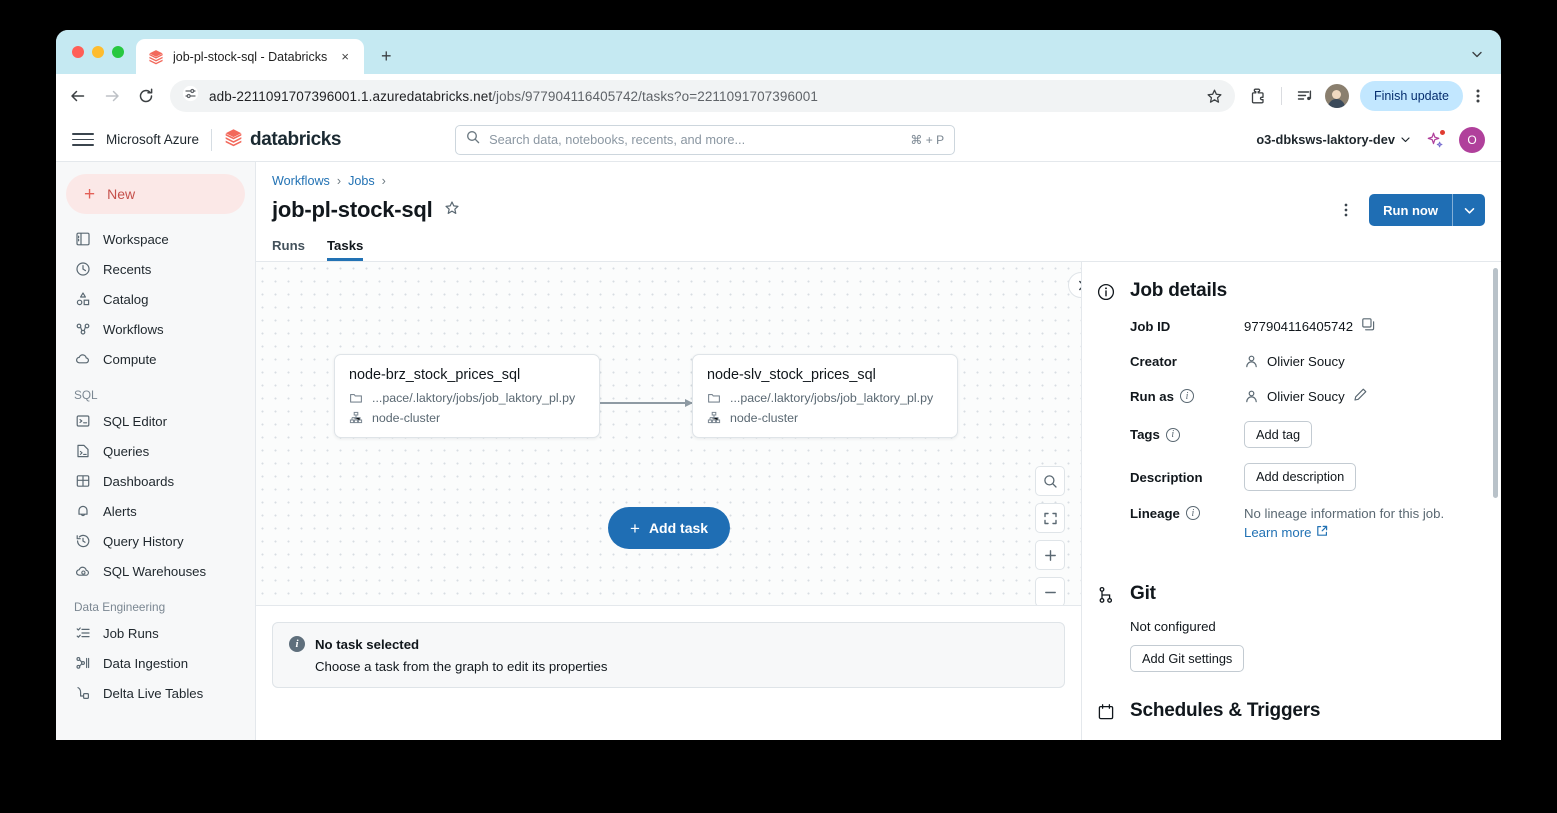 The height and width of the screenshot is (813, 1557). I want to click on tags-label: Tags i, so click(1187, 434).